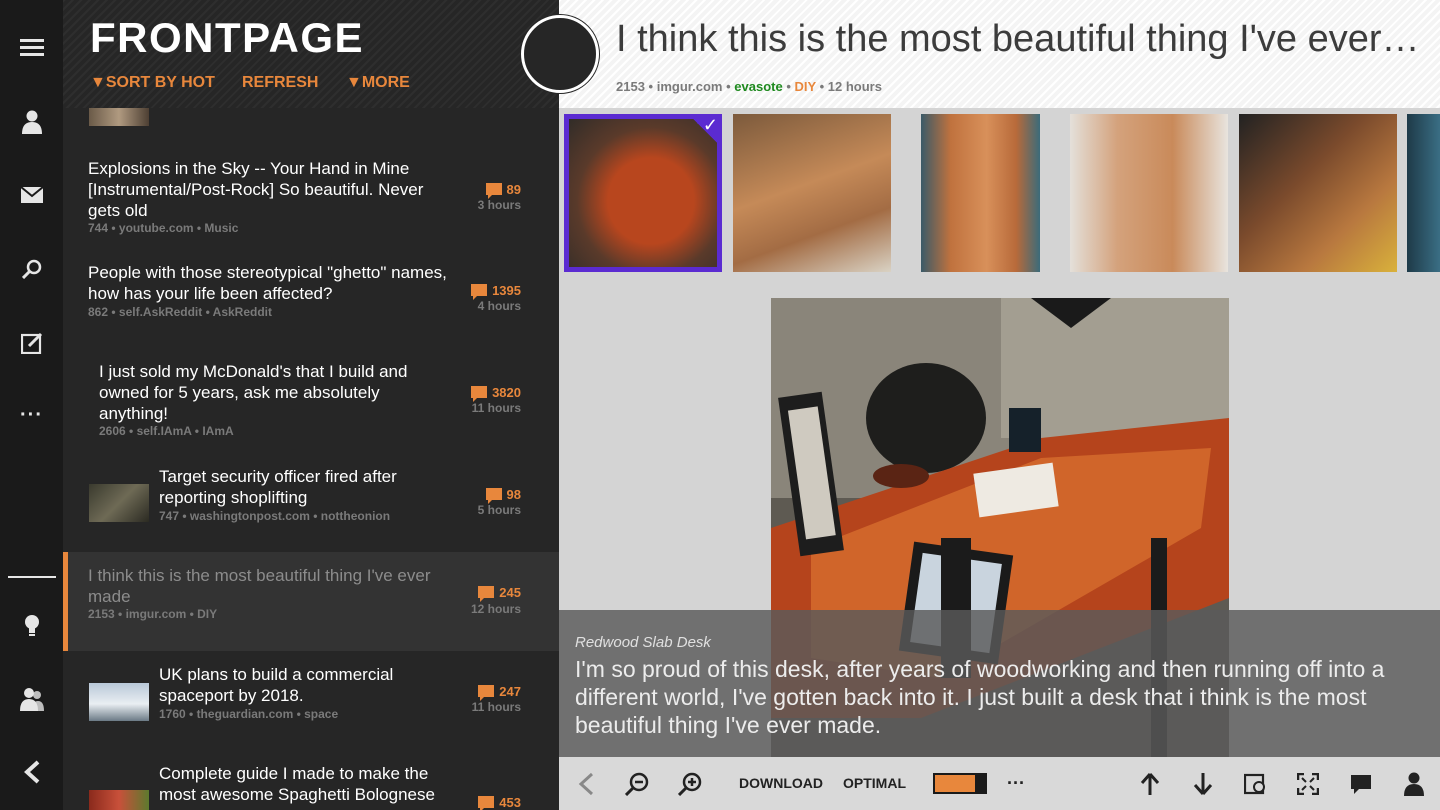 This screenshot has width=1440, height=810. I want to click on list-header: FRONTPAGE ▼SORT BY HOT REFRESH ▼MORE, so click(311, 54).